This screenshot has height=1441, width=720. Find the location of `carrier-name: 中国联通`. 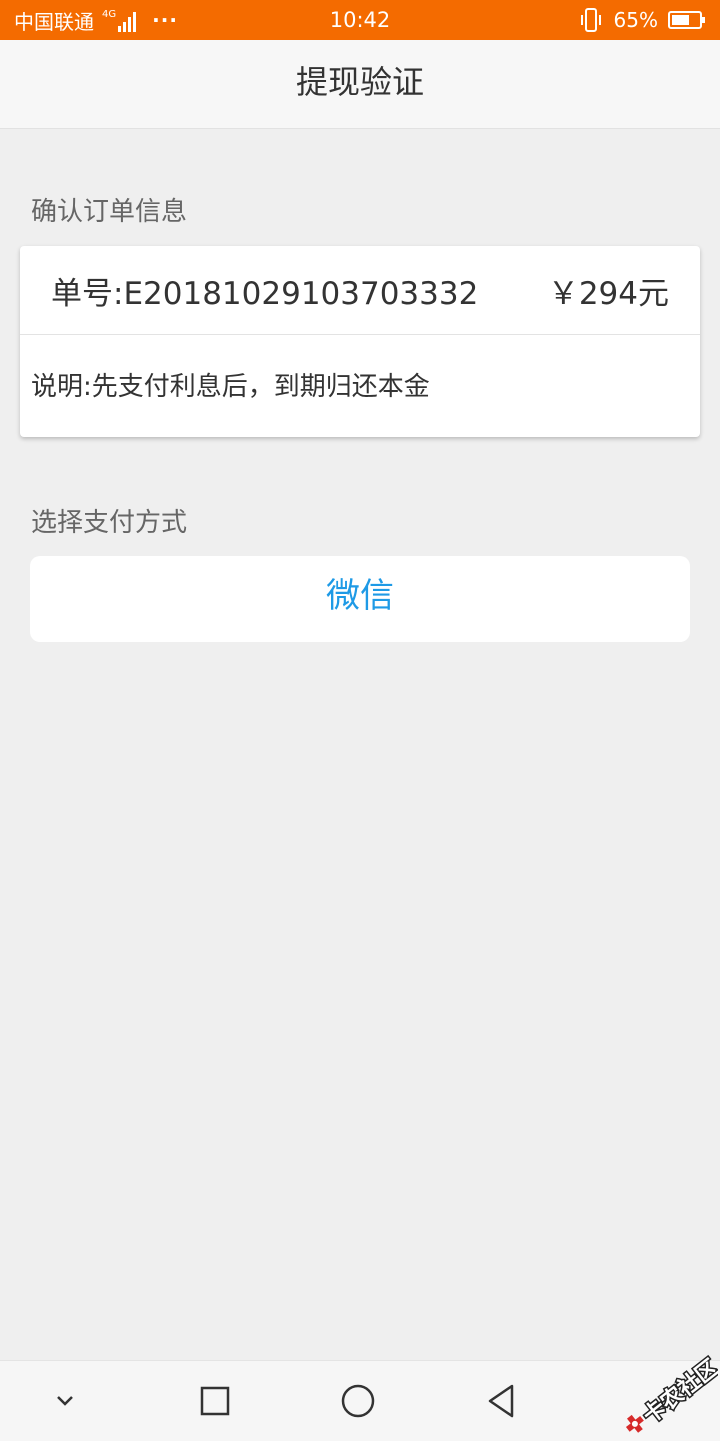

carrier-name: 中国联通 is located at coordinates (54, 21).